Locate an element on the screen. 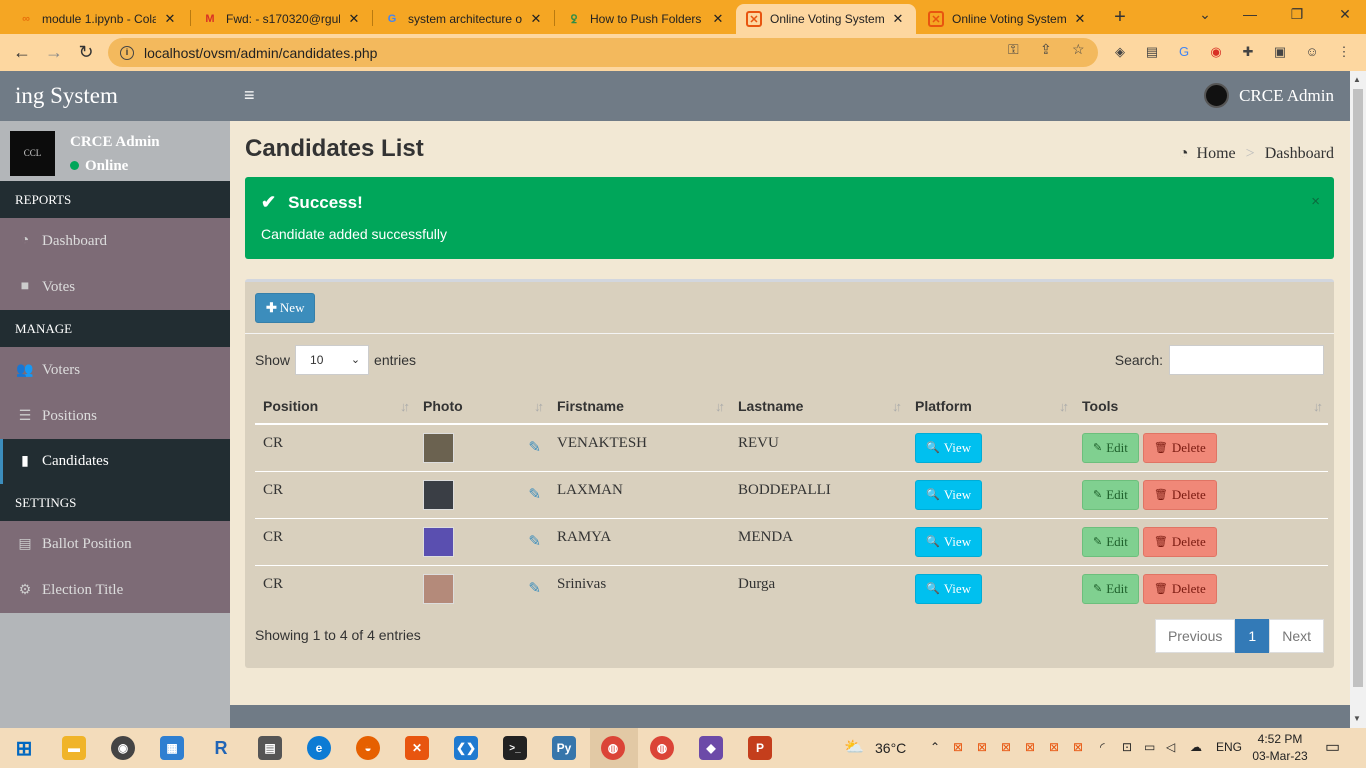 The height and width of the screenshot is (768, 1366). extension-icon: ◉ is located at coordinates (1216, 52).